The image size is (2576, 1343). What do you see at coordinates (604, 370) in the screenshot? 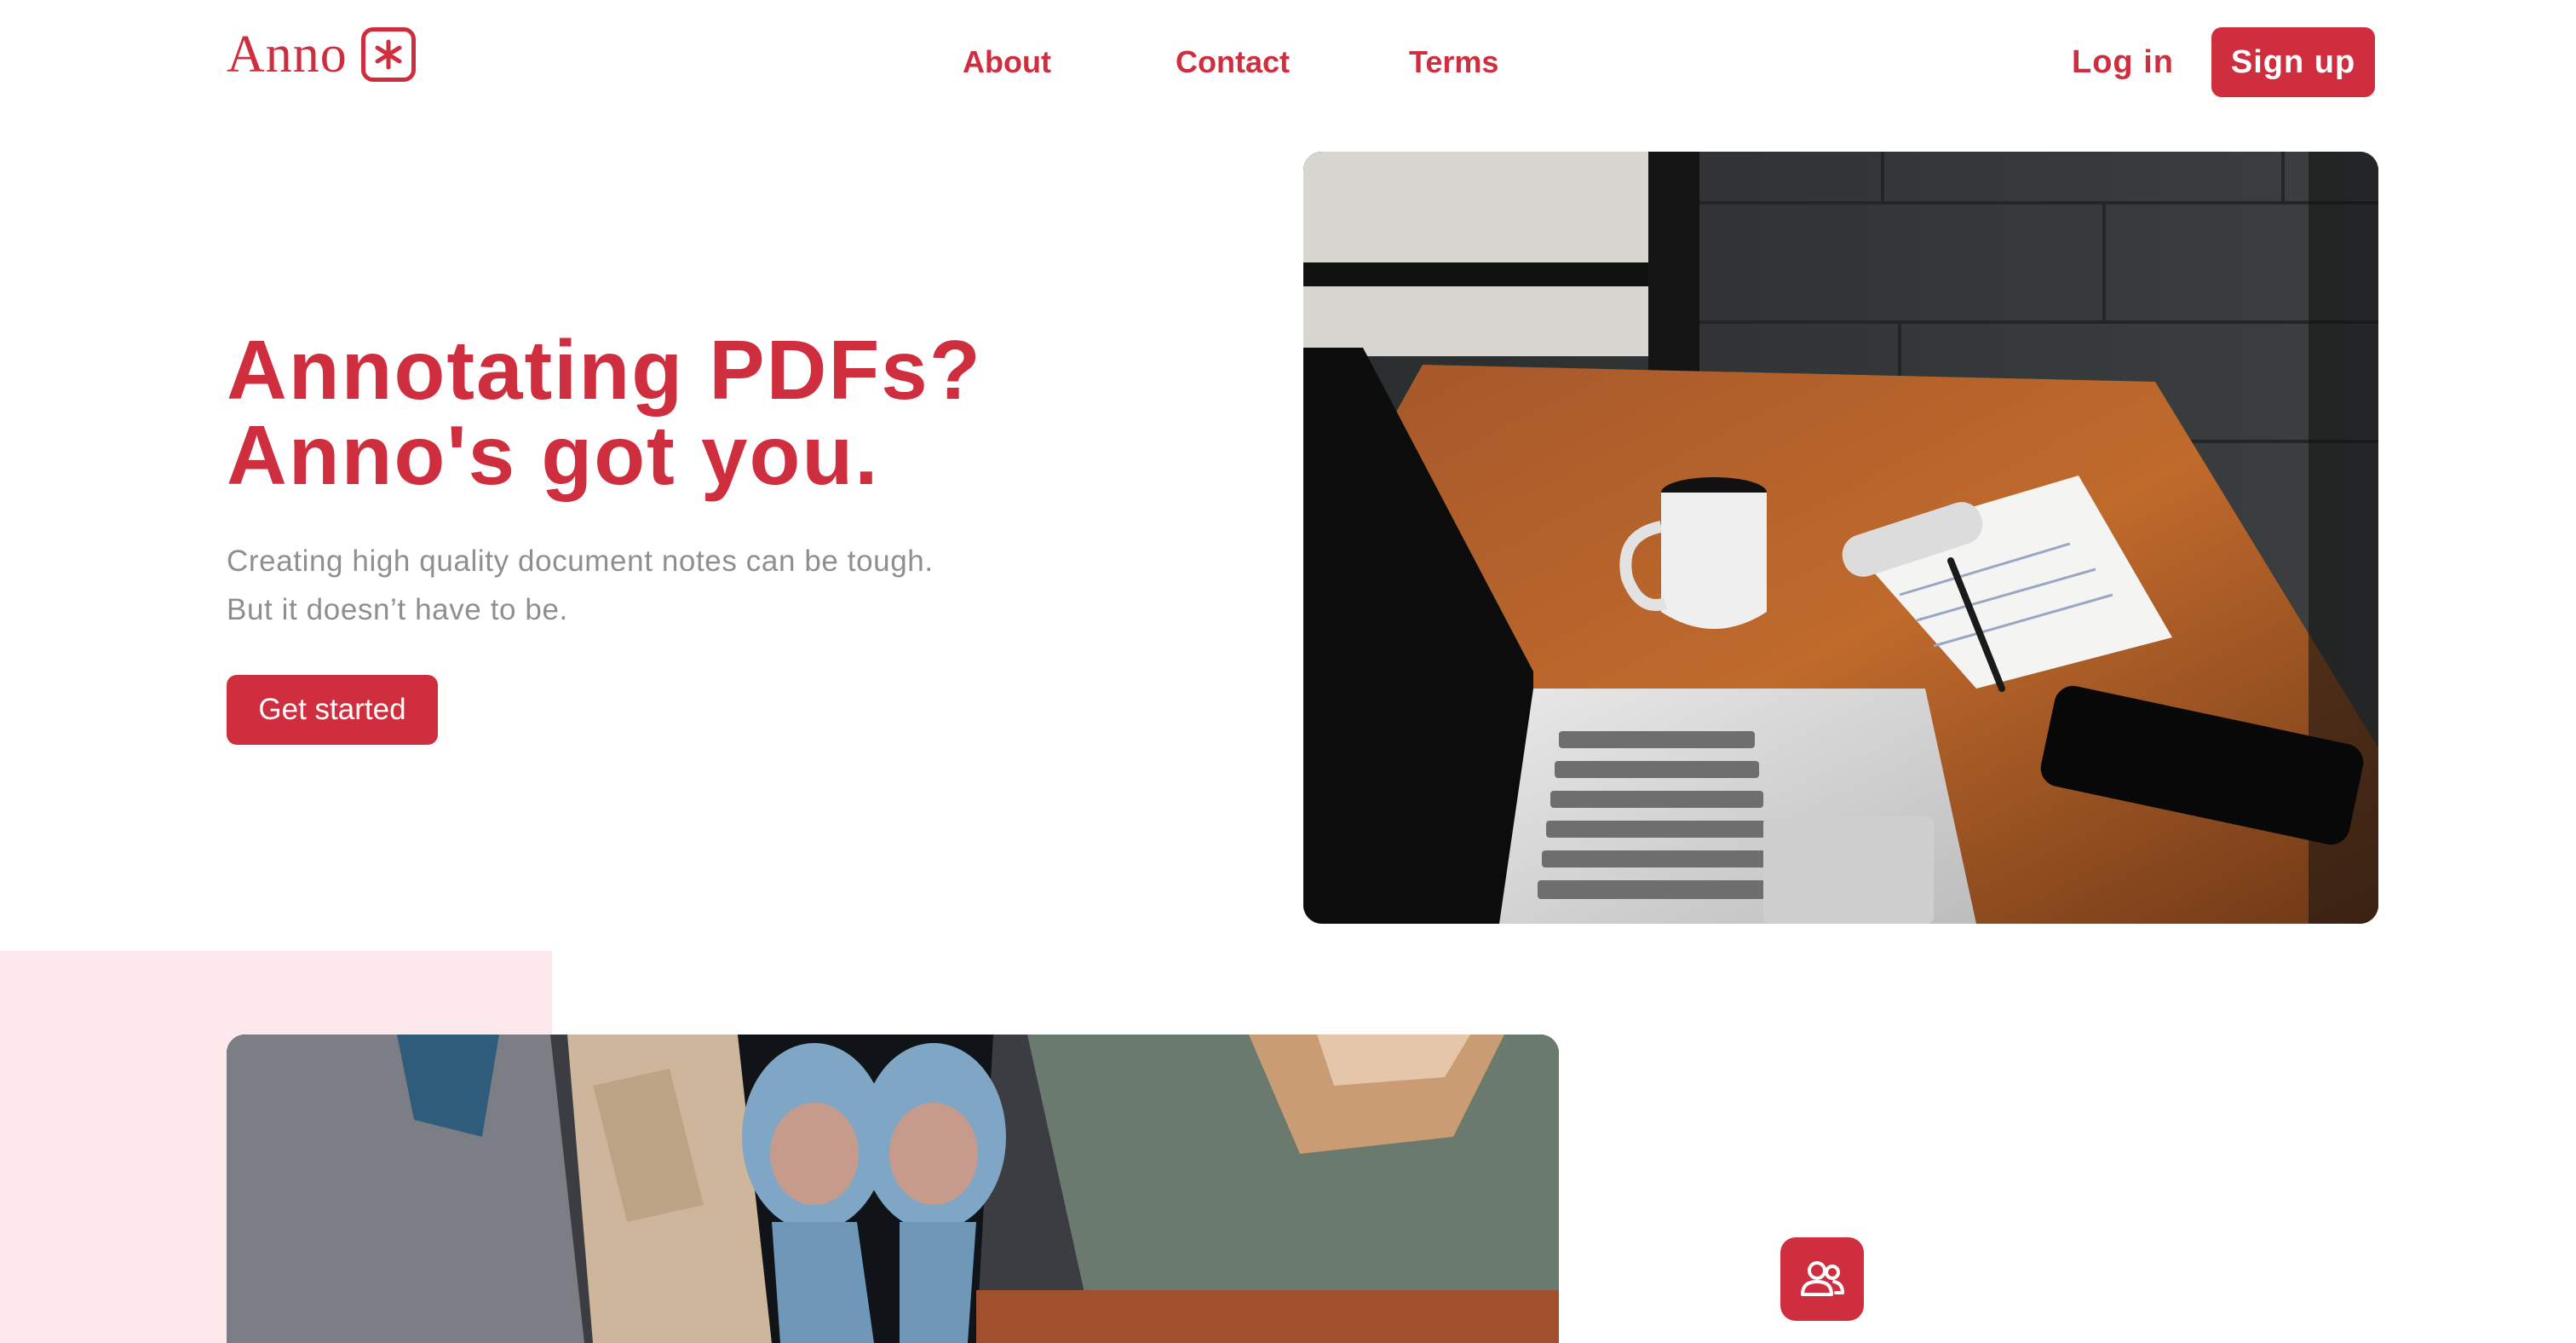
I see `hero-title-line-1: Annotating PDFs?` at bounding box center [604, 370].